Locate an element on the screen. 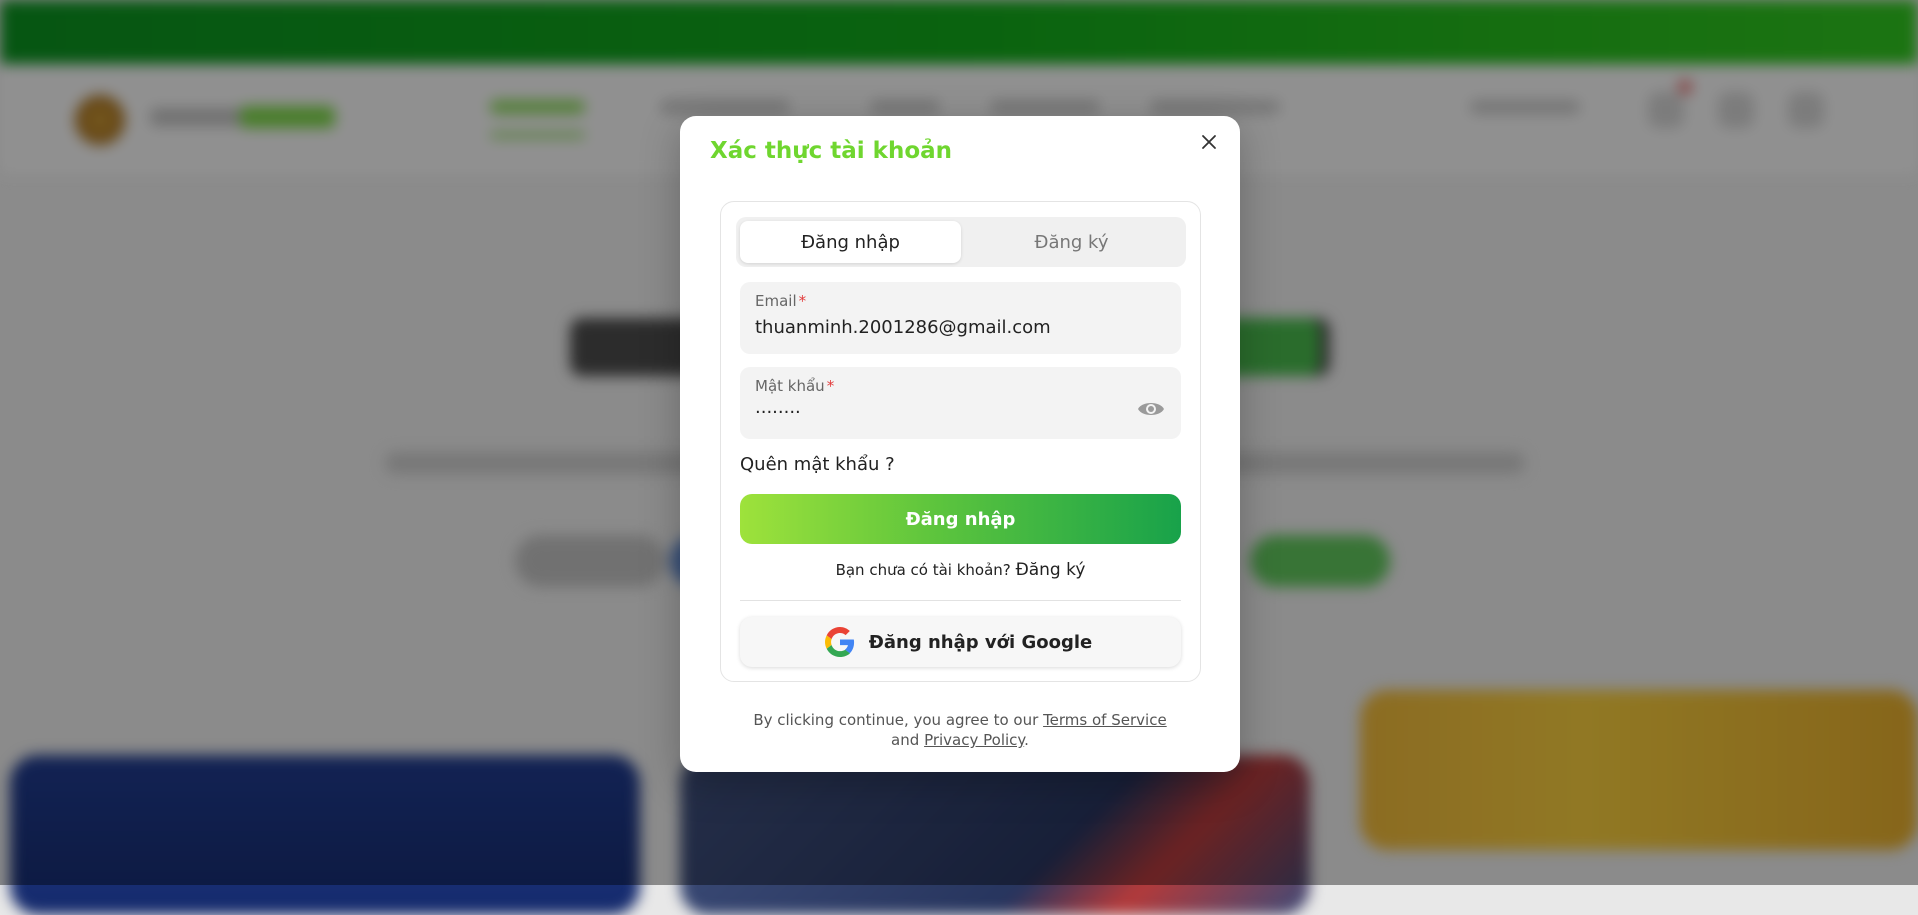 This screenshot has height=915, width=1918. password-input is located at coordinates (940, 412).